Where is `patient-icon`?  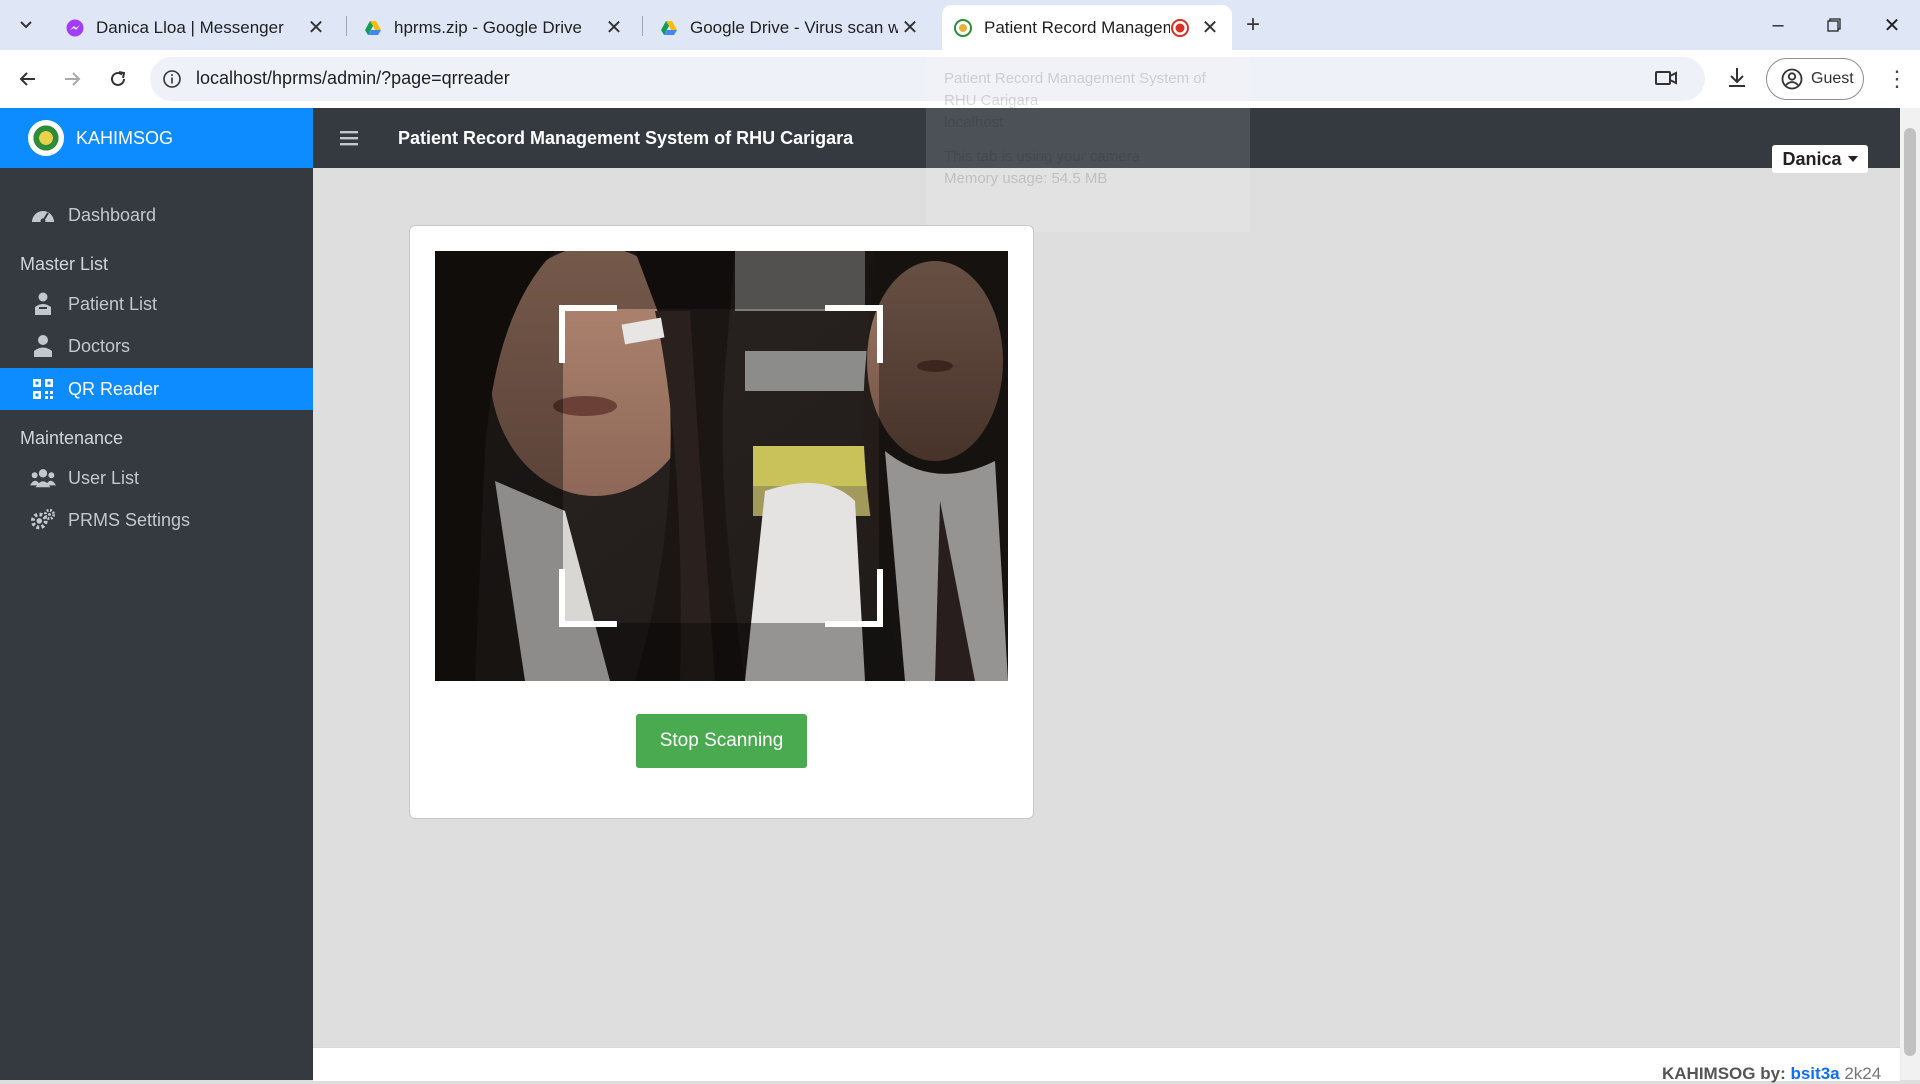 patient-icon is located at coordinates (43, 304).